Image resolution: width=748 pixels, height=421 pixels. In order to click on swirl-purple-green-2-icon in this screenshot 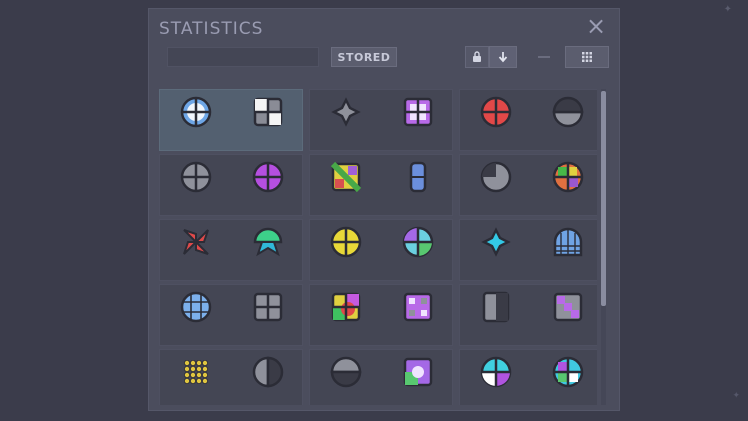, I will do `click(418, 372)`.